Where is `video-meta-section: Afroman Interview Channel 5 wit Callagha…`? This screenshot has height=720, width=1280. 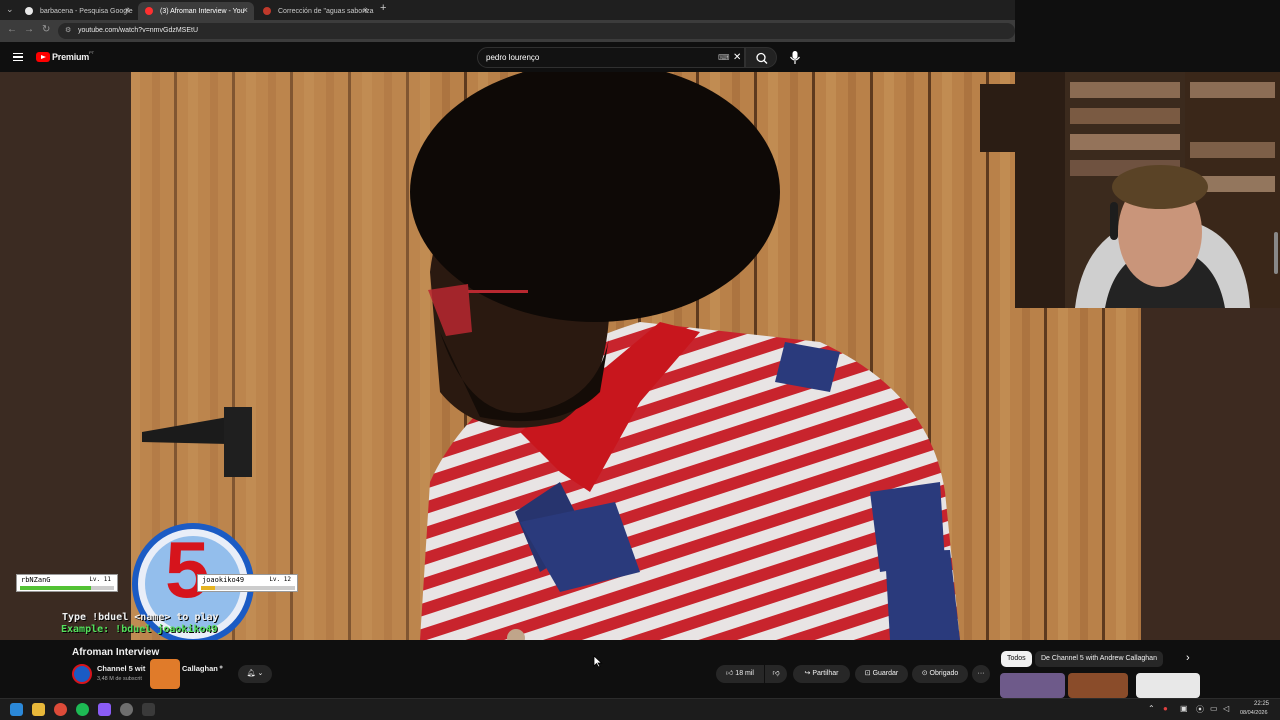 video-meta-section: Afroman Interview Channel 5 wit Callagha… is located at coordinates (640, 669).